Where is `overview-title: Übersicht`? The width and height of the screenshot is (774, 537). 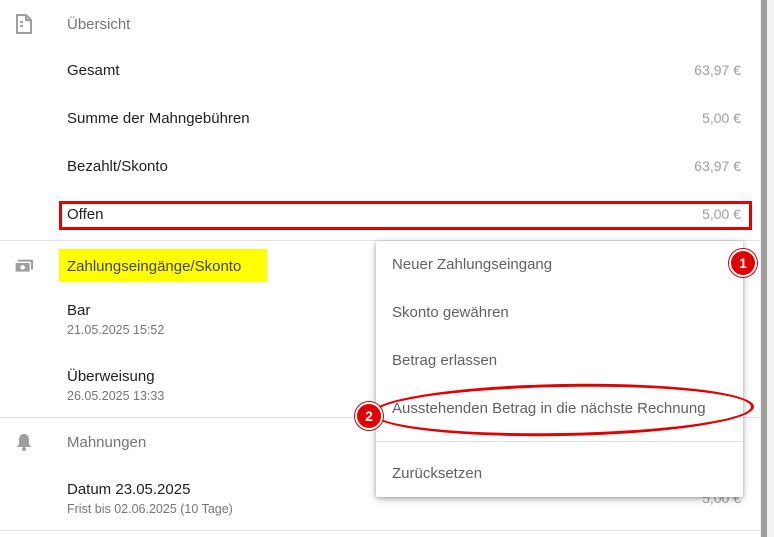 overview-title: Übersicht is located at coordinates (99, 24).